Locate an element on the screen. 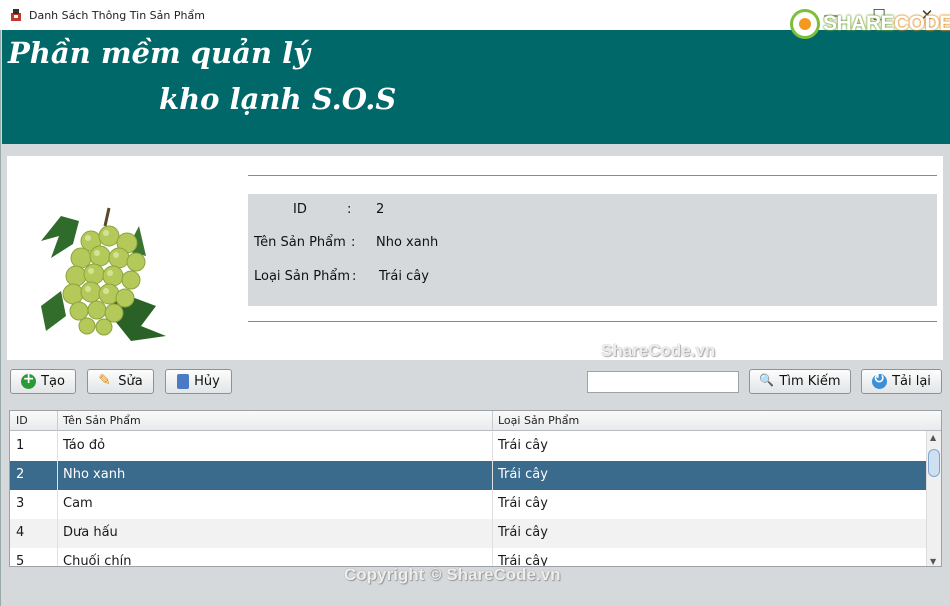  scroll-up-icon: ▲ is located at coordinates (933, 437).